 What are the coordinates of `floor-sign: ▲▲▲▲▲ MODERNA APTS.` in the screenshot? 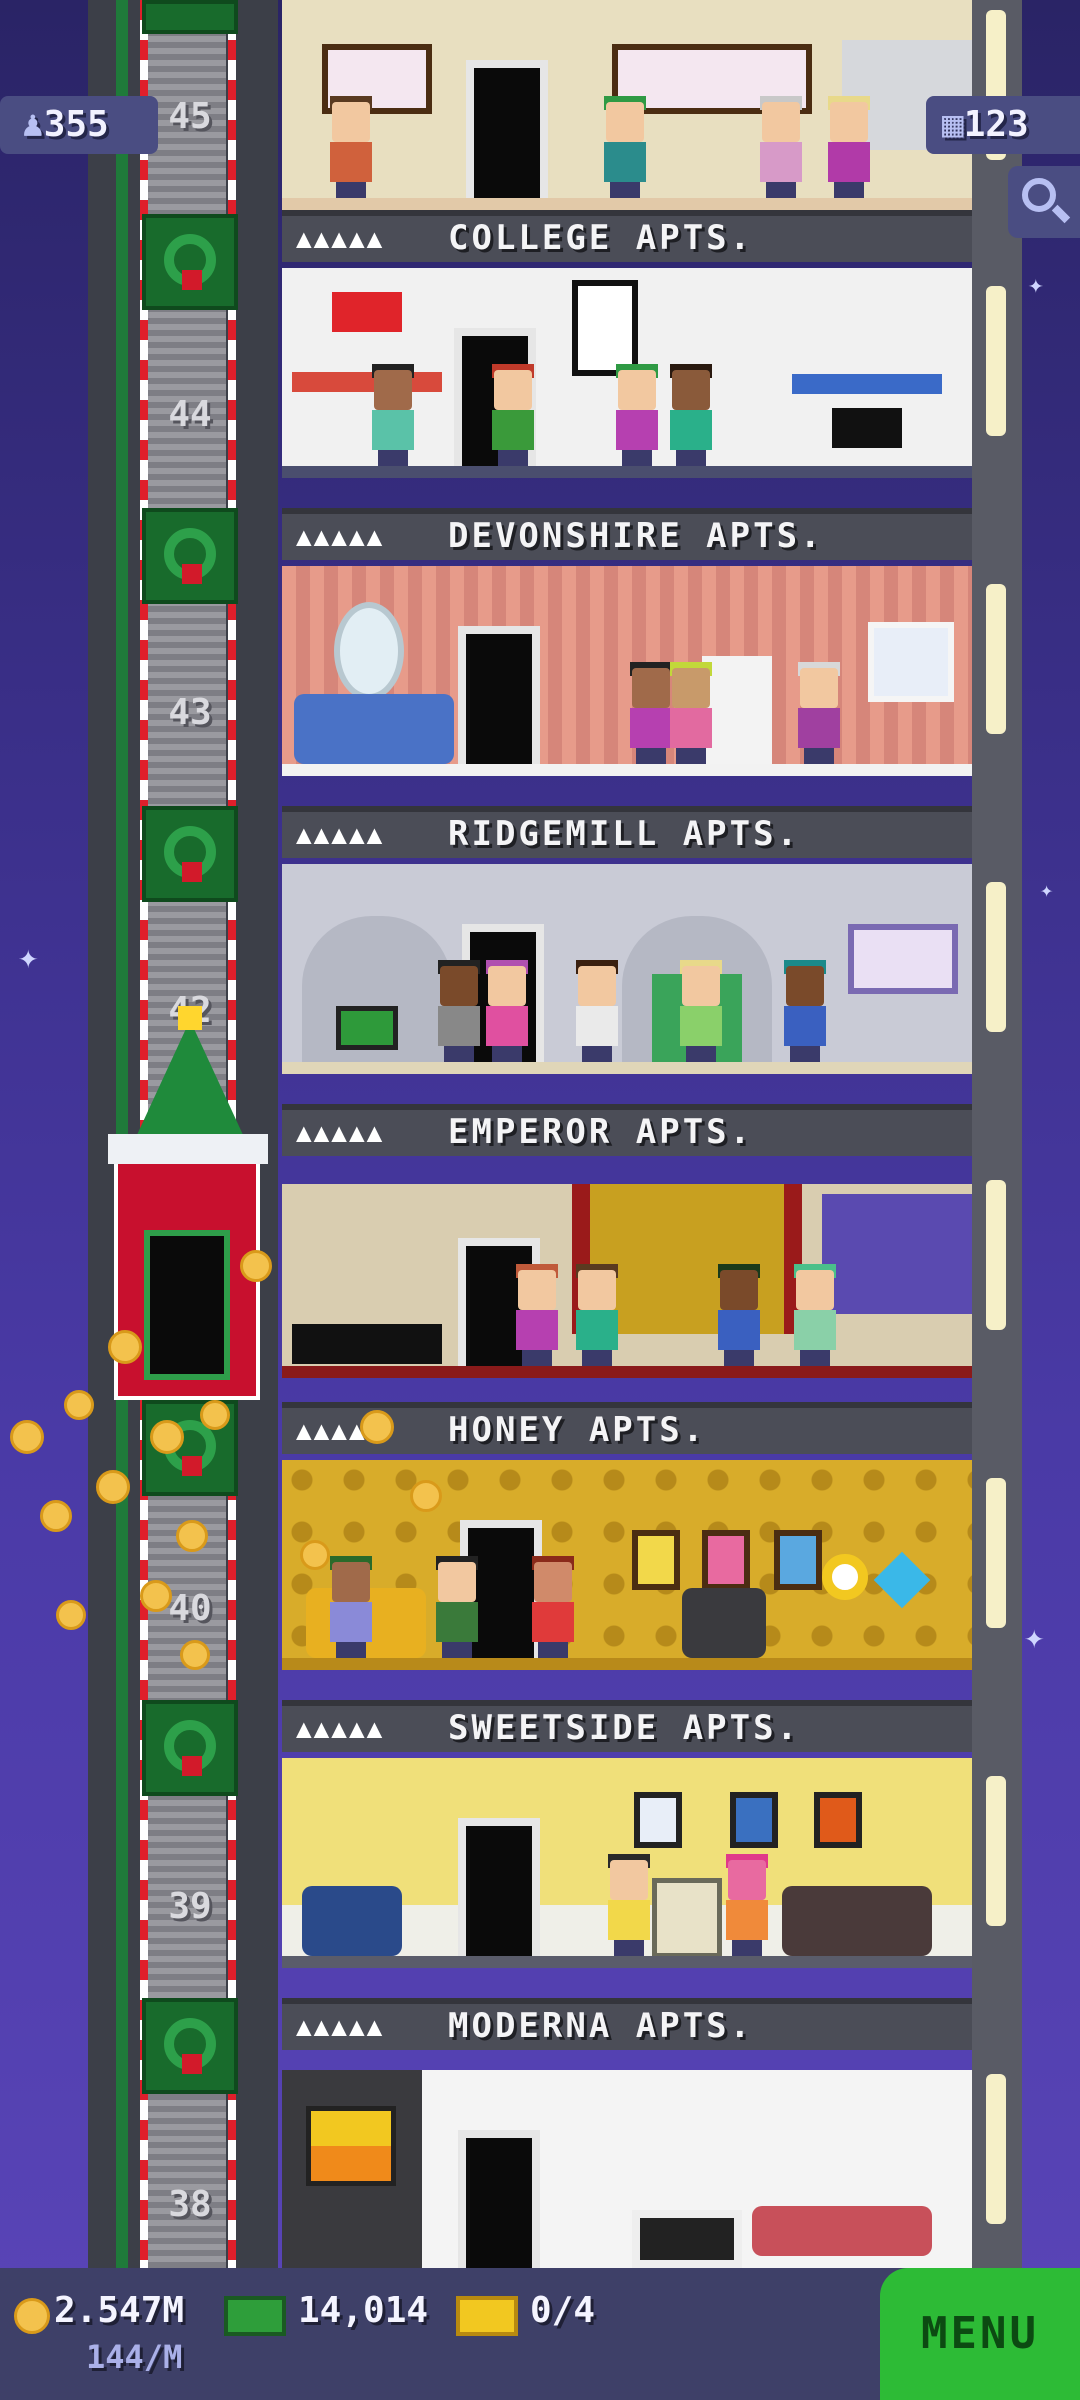 It's located at (627, 2024).